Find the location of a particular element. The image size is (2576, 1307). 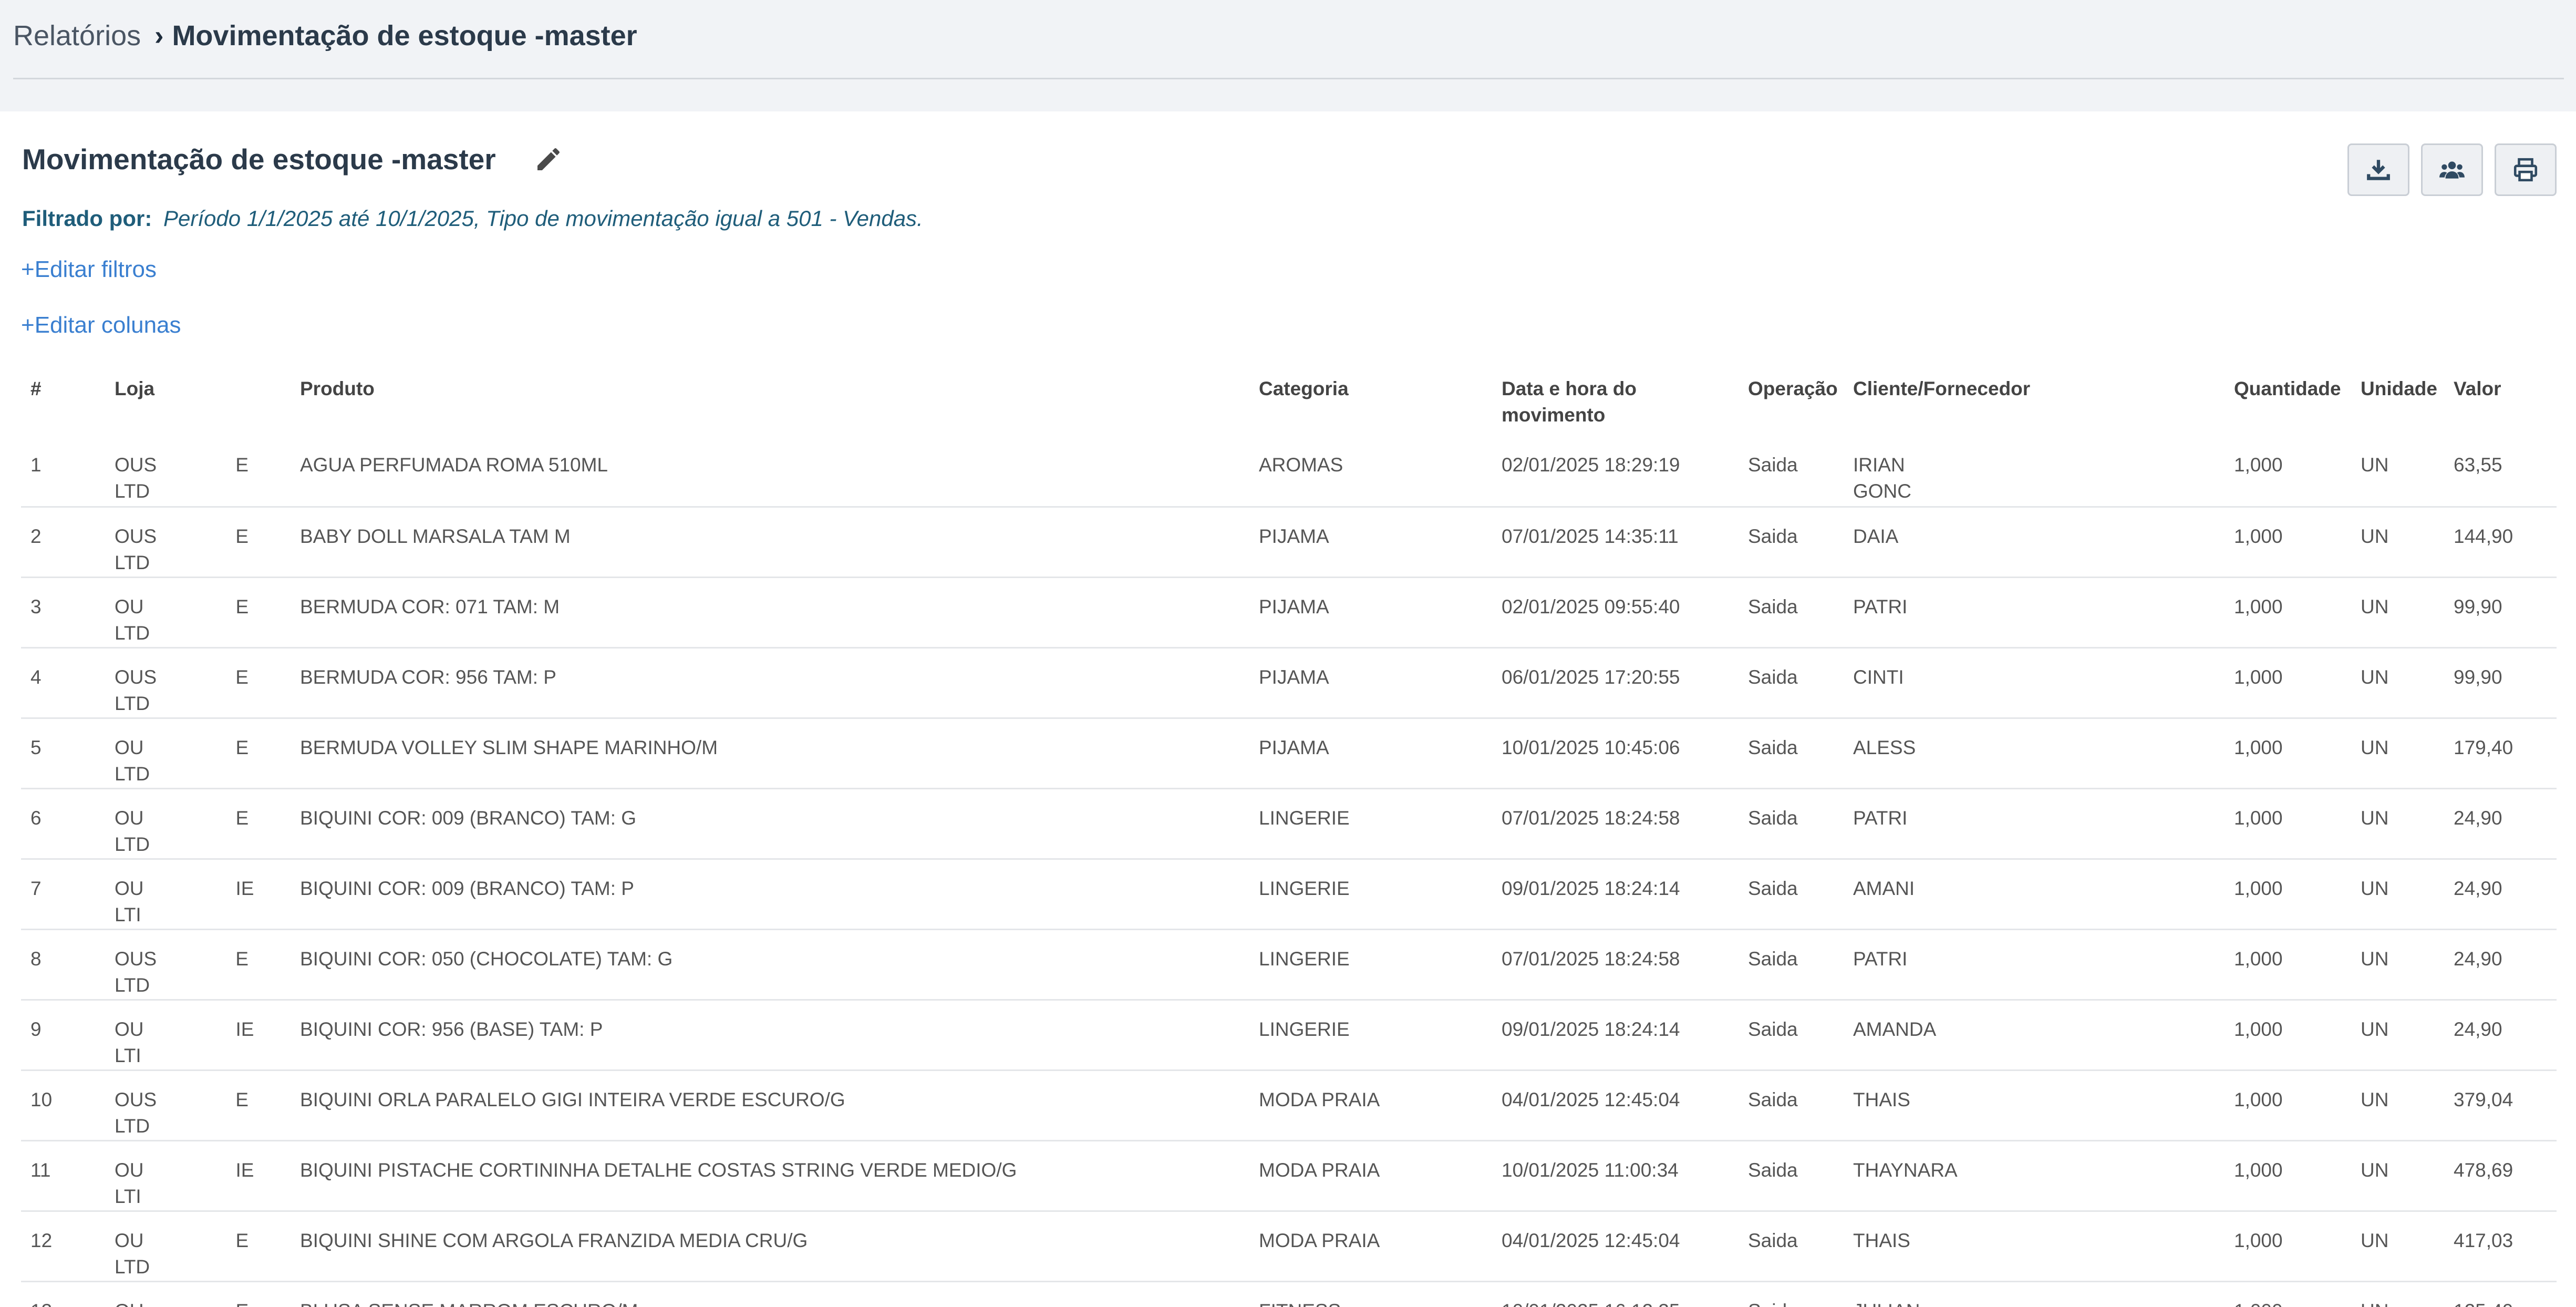

cell-valor: 99,90 is located at coordinates (2500, 613).